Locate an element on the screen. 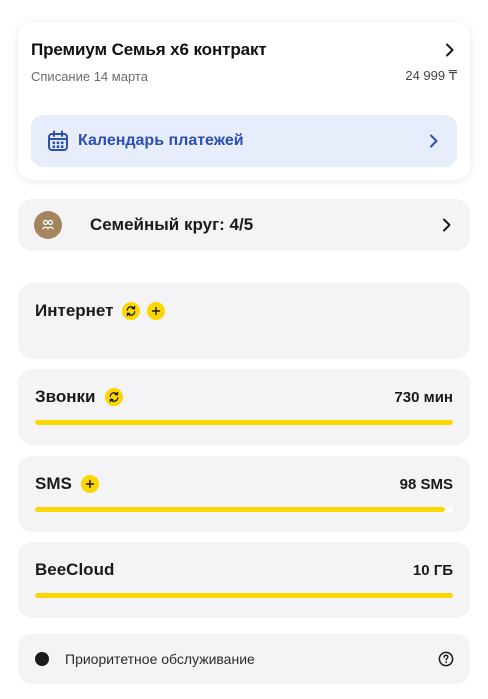 The height and width of the screenshot is (699, 488). calls-remaining: 730 мин is located at coordinates (423, 397).